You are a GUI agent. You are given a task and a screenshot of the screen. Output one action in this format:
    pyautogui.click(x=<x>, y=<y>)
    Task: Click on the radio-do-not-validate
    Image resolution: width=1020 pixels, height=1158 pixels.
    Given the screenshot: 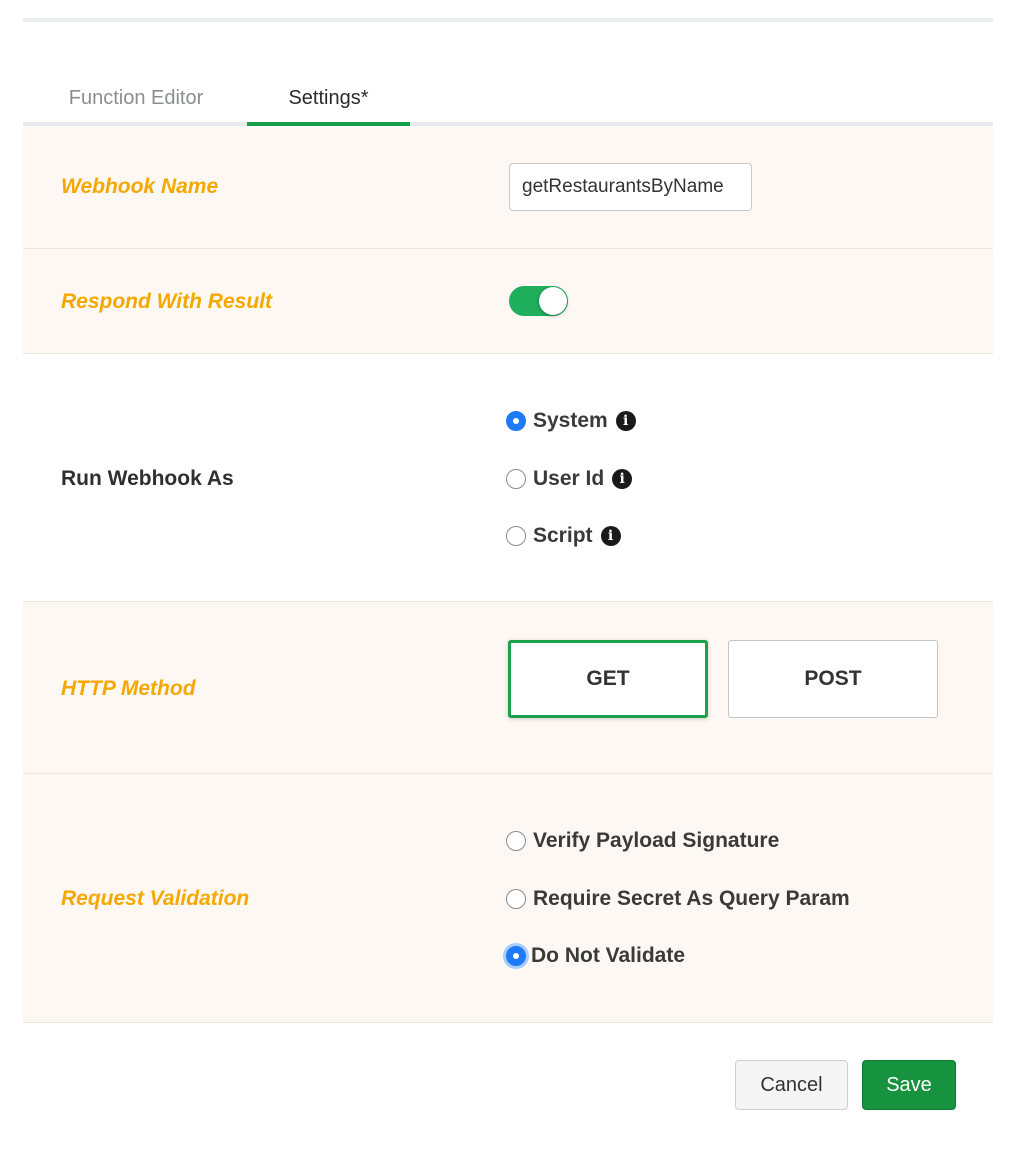 What is the action you would take?
    pyautogui.click(x=516, y=956)
    